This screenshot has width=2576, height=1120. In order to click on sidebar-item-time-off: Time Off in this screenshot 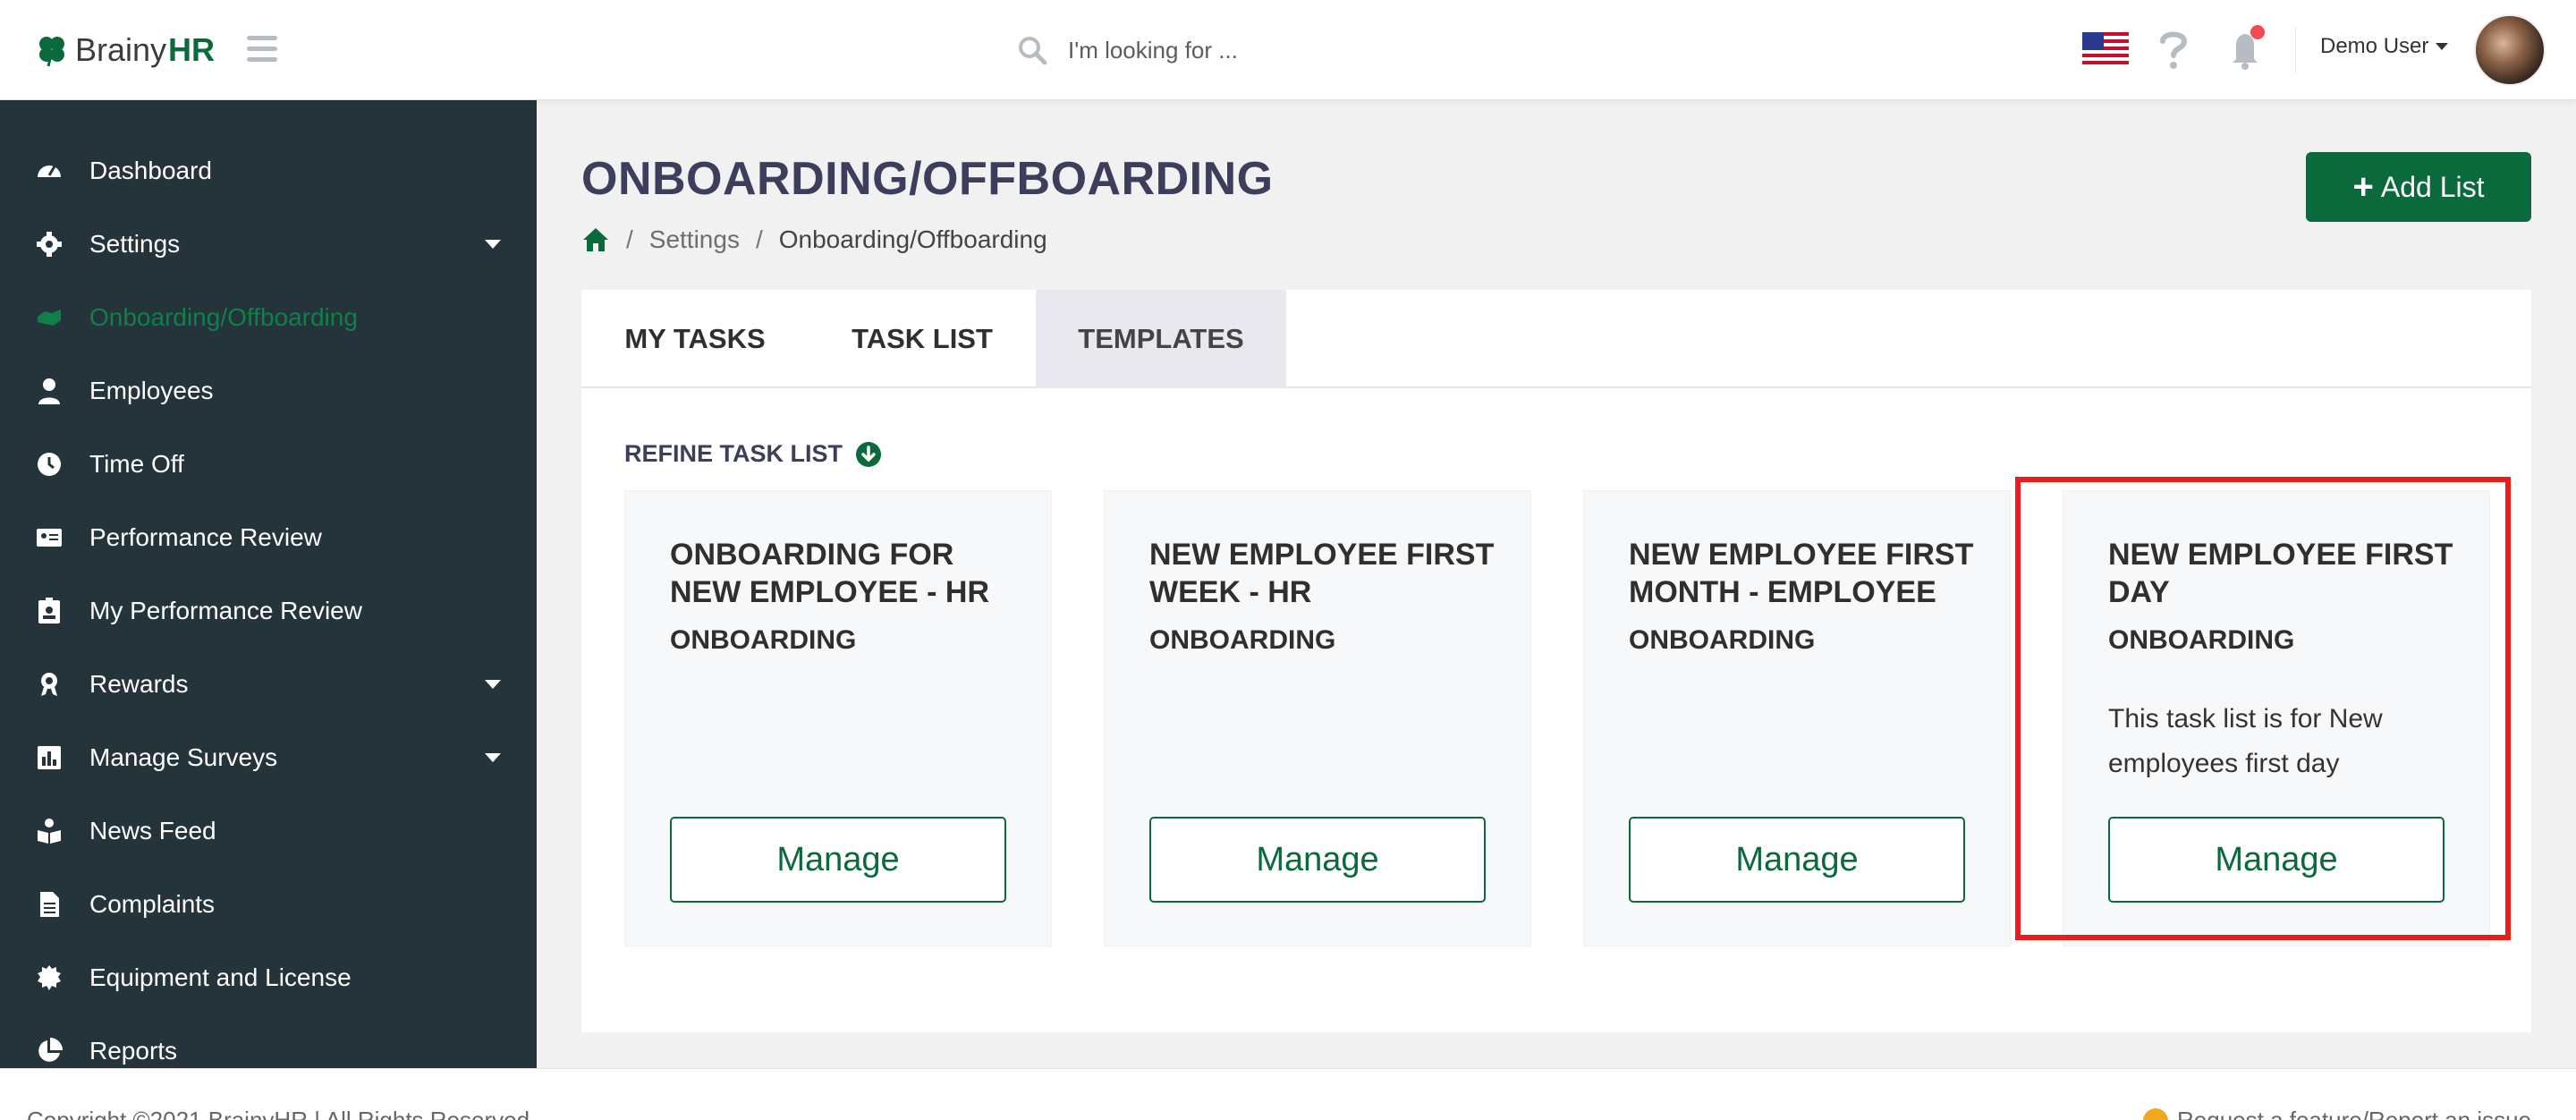, I will do `click(268, 464)`.